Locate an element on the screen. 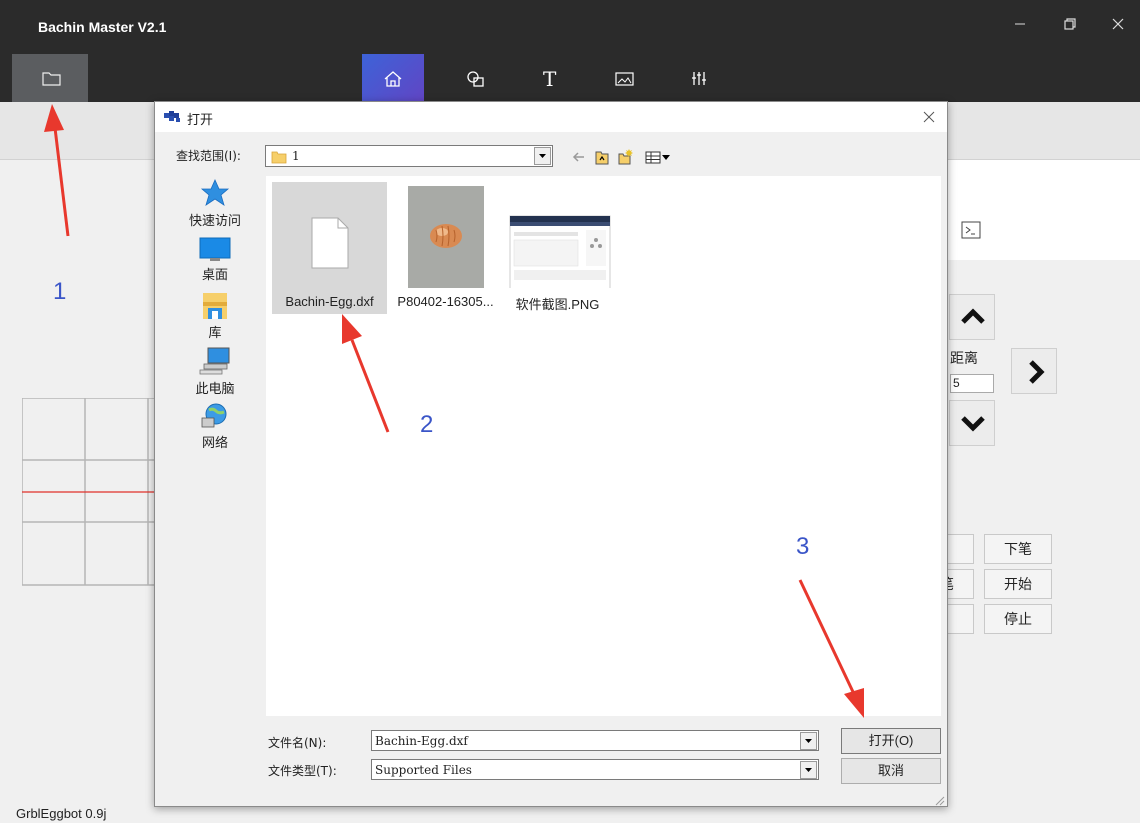 This screenshot has width=1140, height=823. place-network: 网络 is located at coordinates (215, 426).